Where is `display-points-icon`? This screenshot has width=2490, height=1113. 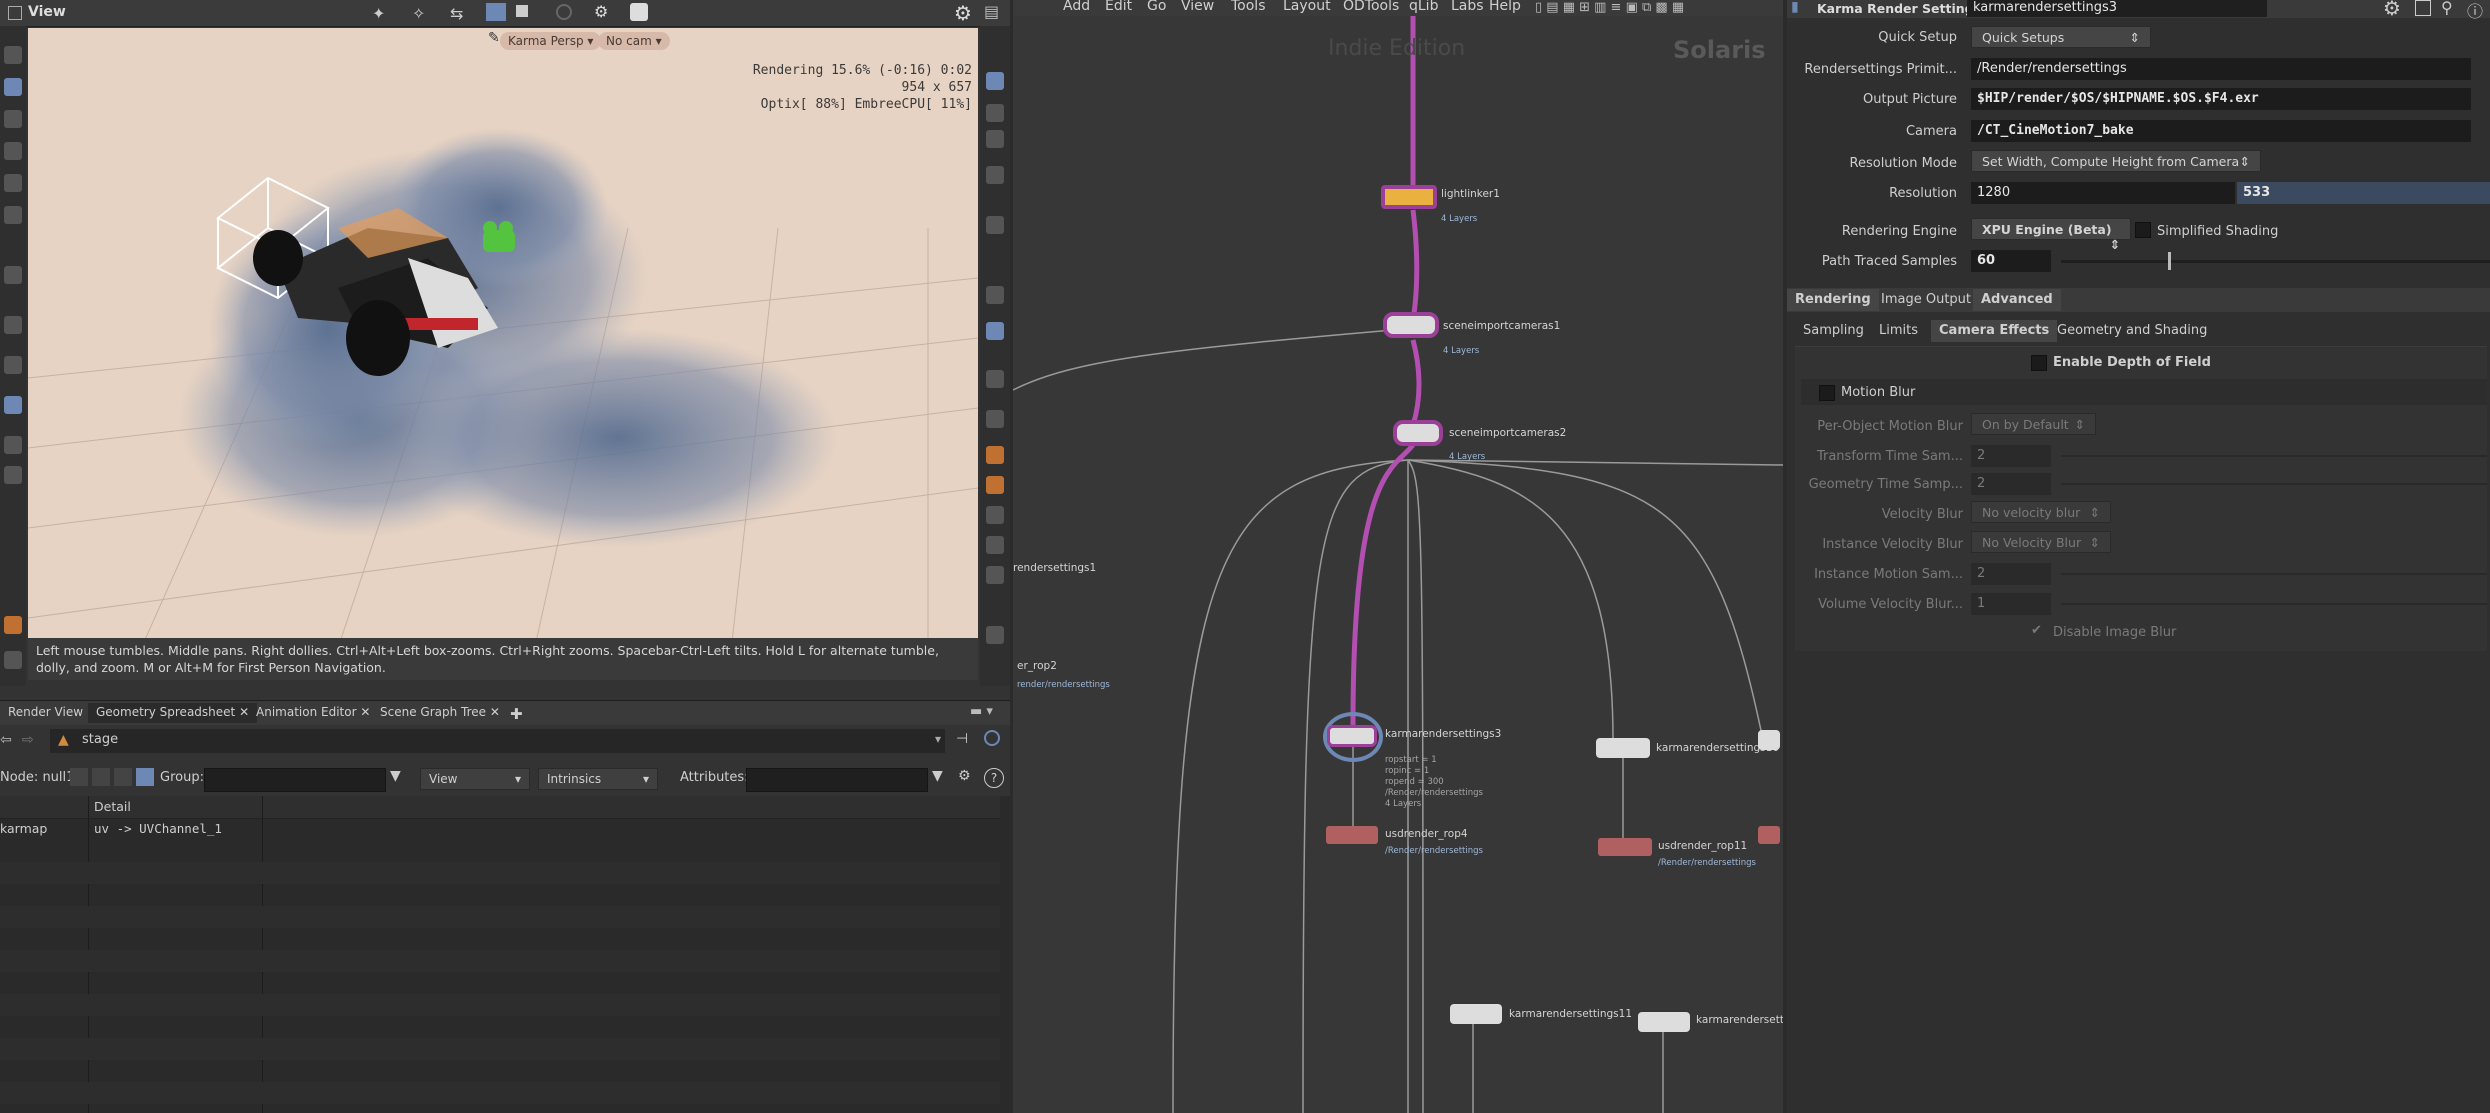
display-points-icon is located at coordinates (995, 113).